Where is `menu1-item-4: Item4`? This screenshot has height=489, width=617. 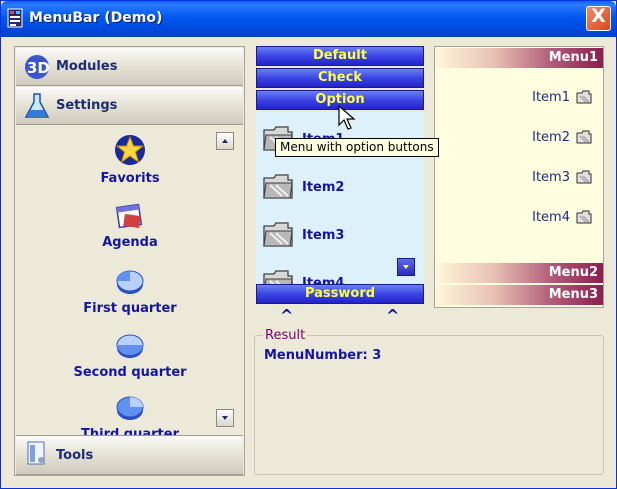
menu1-item-4: Item4 is located at coordinates (547, 218).